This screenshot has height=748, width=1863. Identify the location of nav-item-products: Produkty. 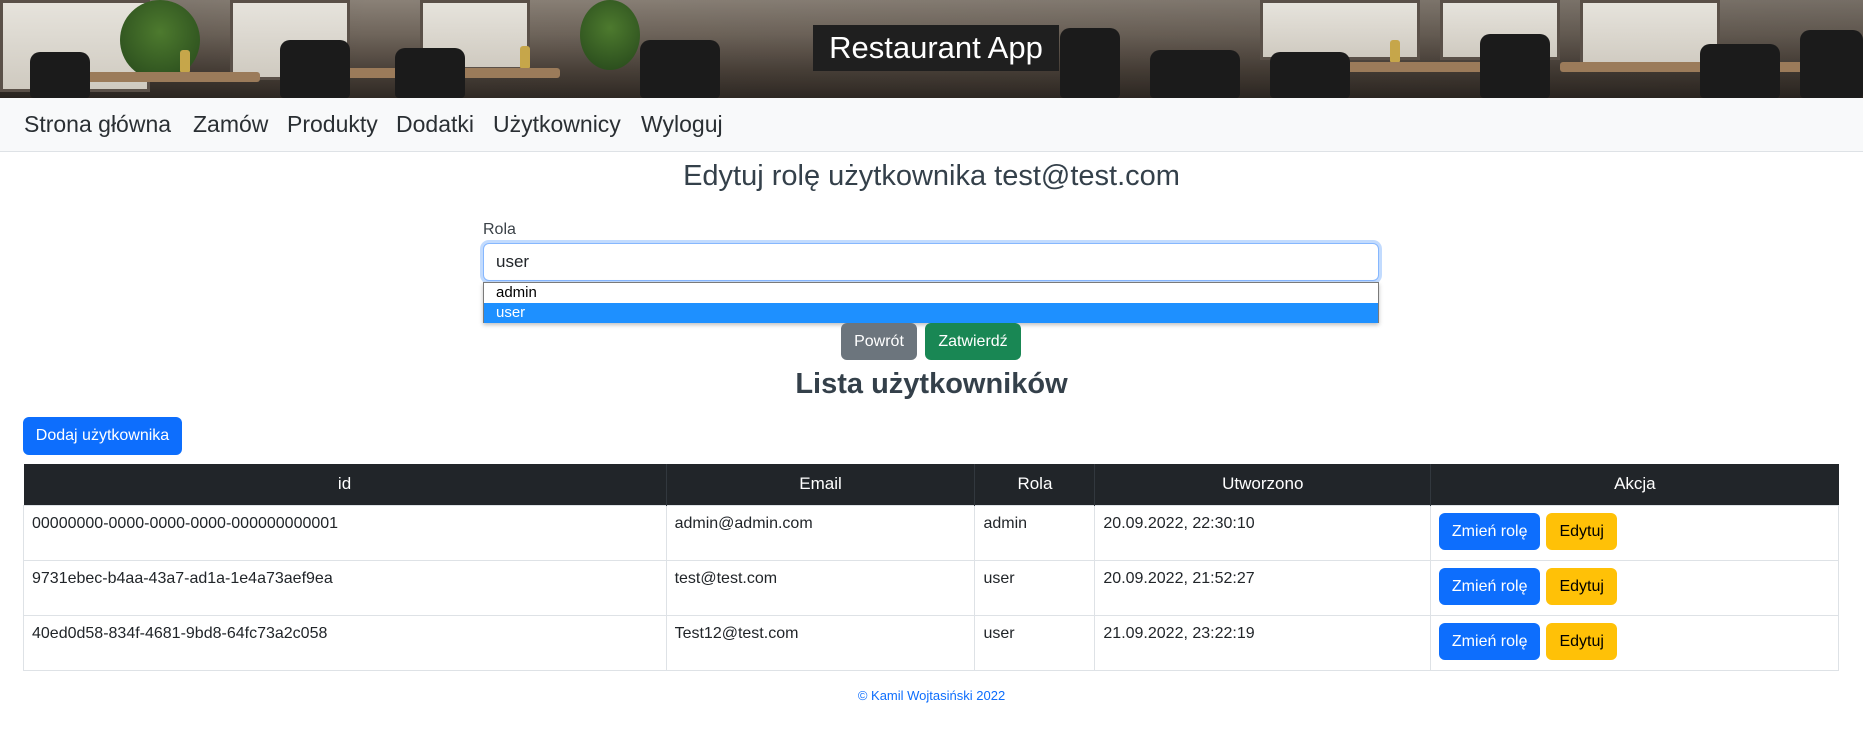
(332, 124).